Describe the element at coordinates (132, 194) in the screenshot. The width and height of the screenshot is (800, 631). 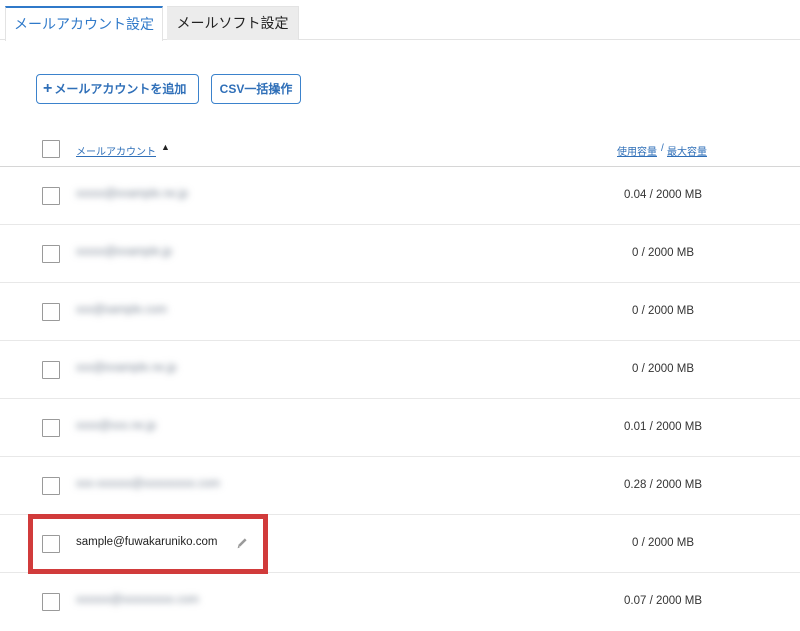
I see `account-email: xxxxx@example.ne.jp` at that location.